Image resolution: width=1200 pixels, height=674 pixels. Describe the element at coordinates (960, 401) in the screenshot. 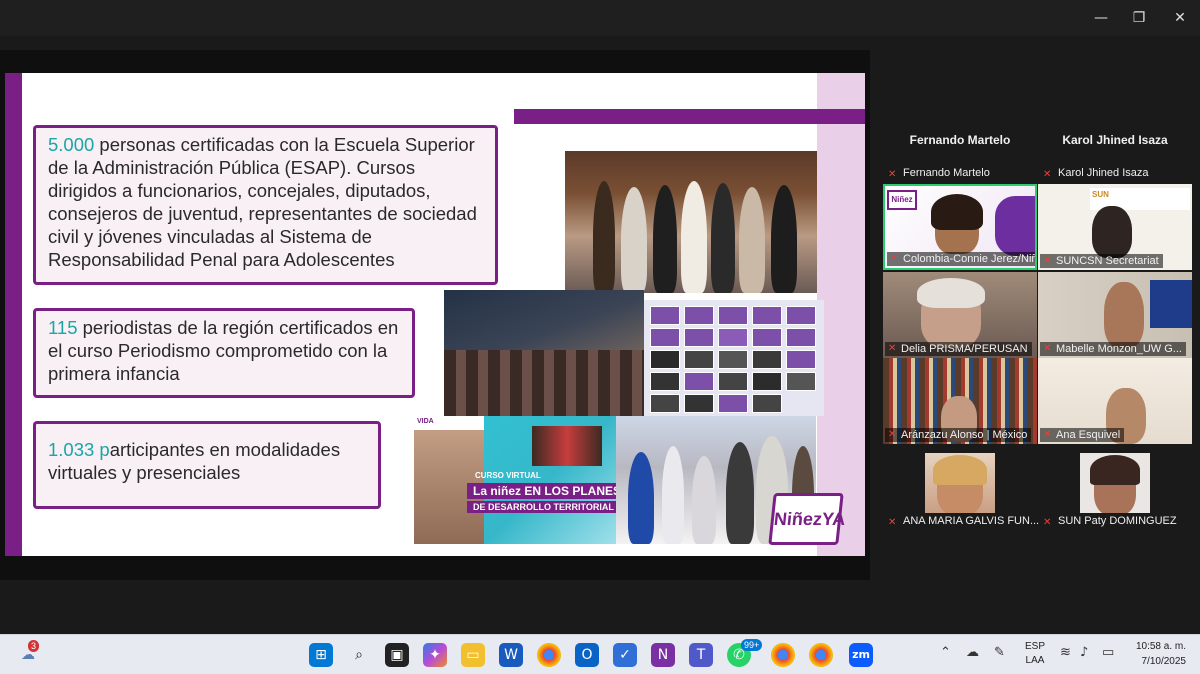

I see `video-tile: ✕ Aránzazu Alonso | México` at that location.